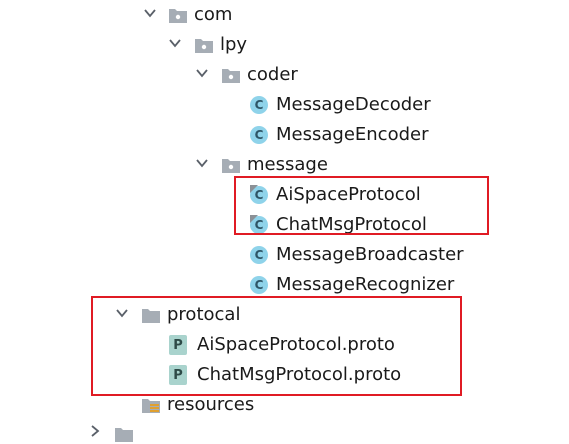 The height and width of the screenshot is (444, 569). I want to click on tree-node-lpy: lpy, so click(220, 45).